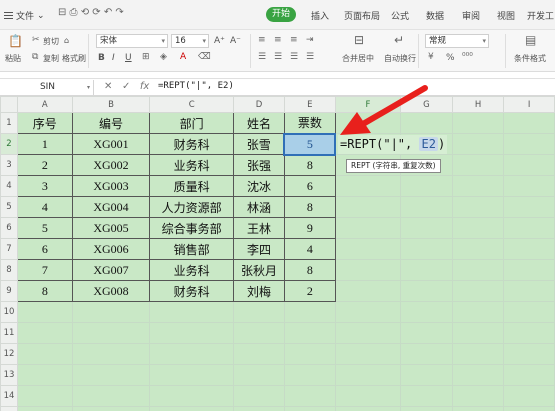  I want to click on data-cell: 销售部, so click(192, 249).